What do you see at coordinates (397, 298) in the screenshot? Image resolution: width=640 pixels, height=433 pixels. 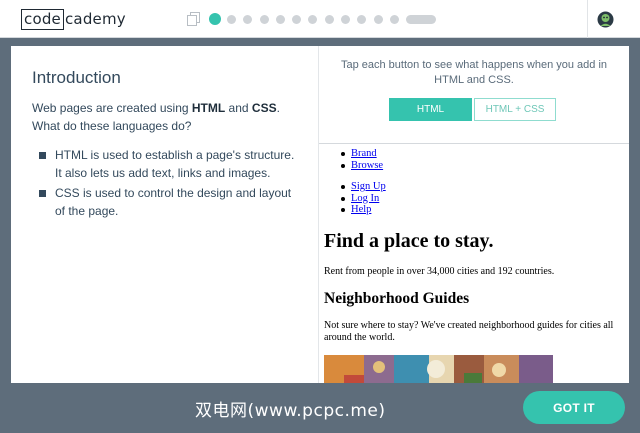 I see `preview-subheading: Neighborhood Guides` at bounding box center [397, 298].